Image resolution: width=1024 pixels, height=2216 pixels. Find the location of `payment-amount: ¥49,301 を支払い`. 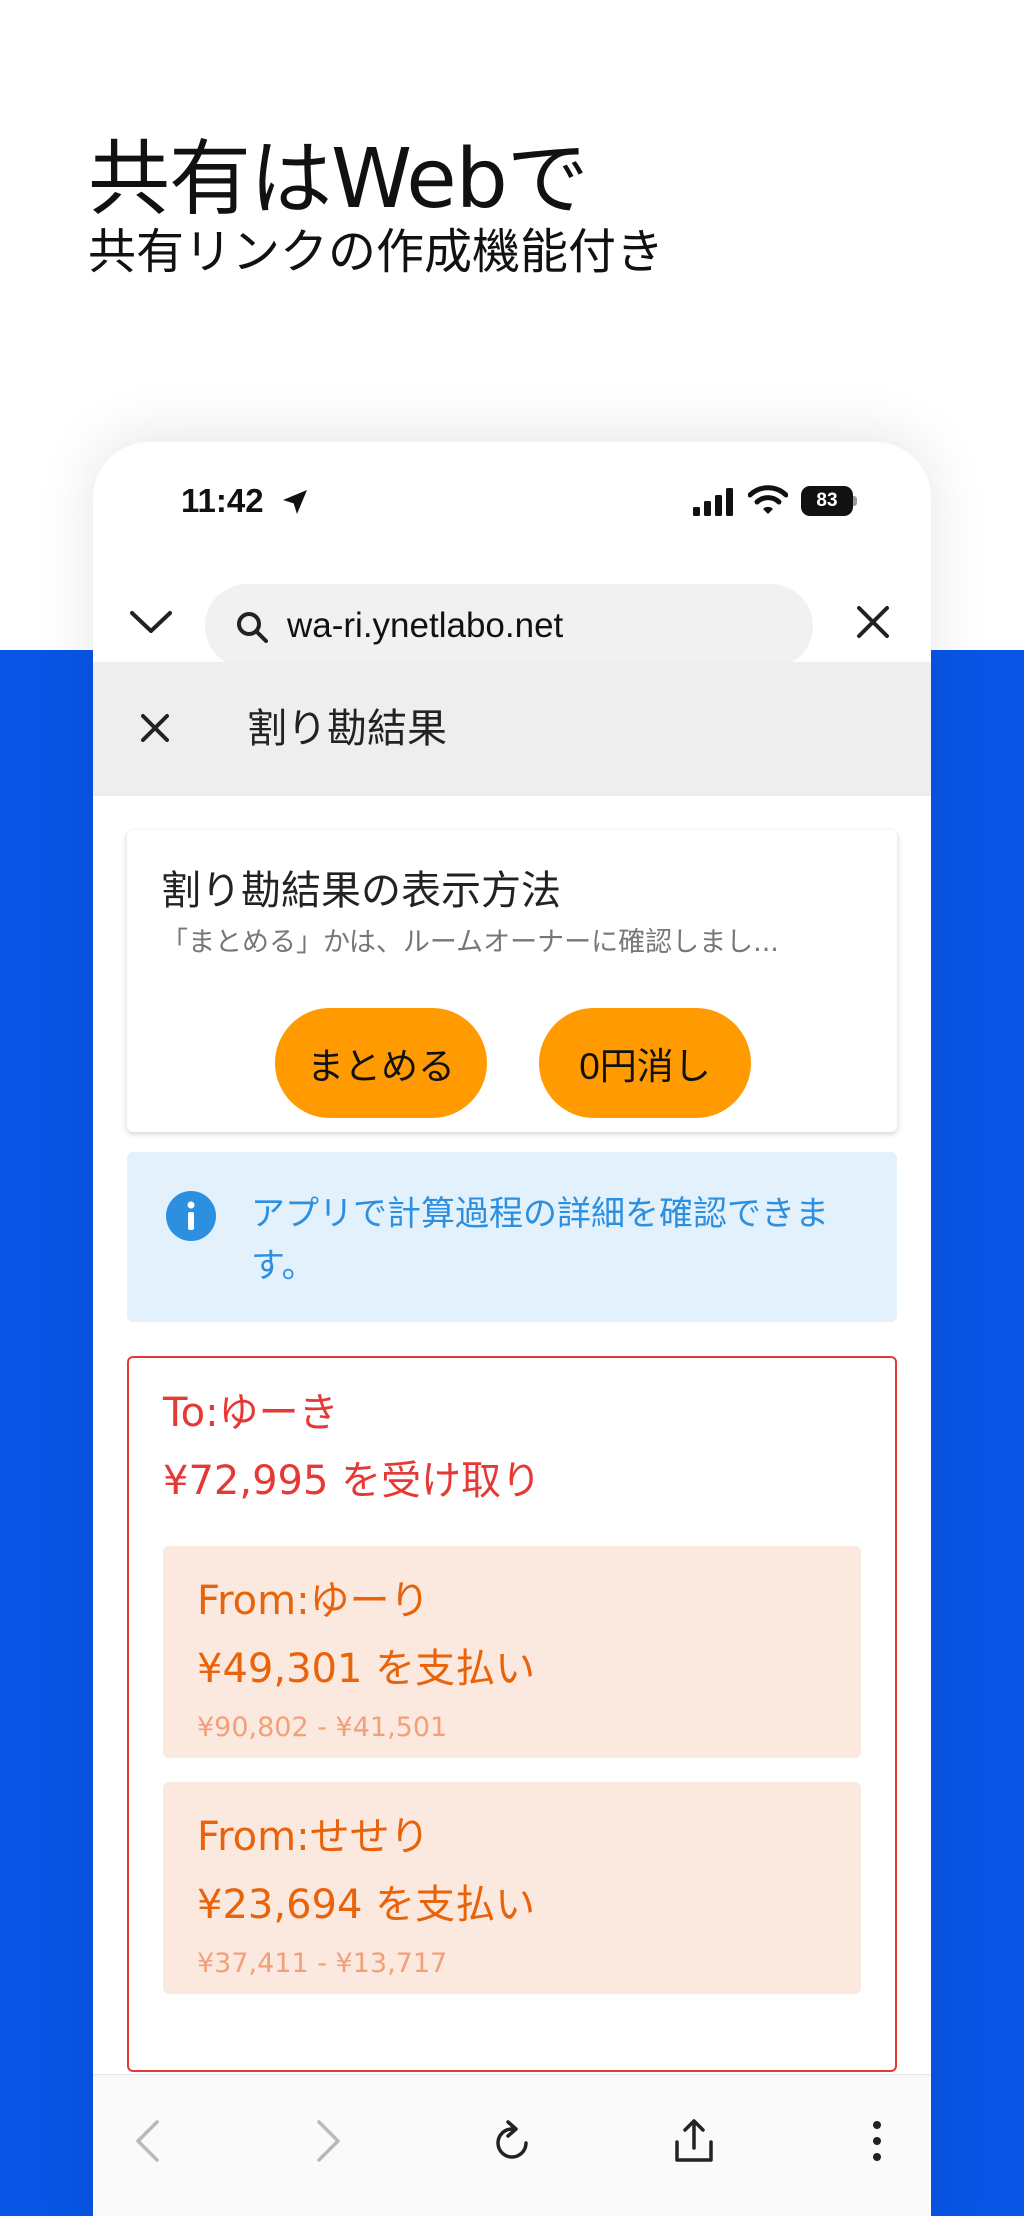

payment-amount: ¥49,301 を支払い is located at coordinates (366, 1669).